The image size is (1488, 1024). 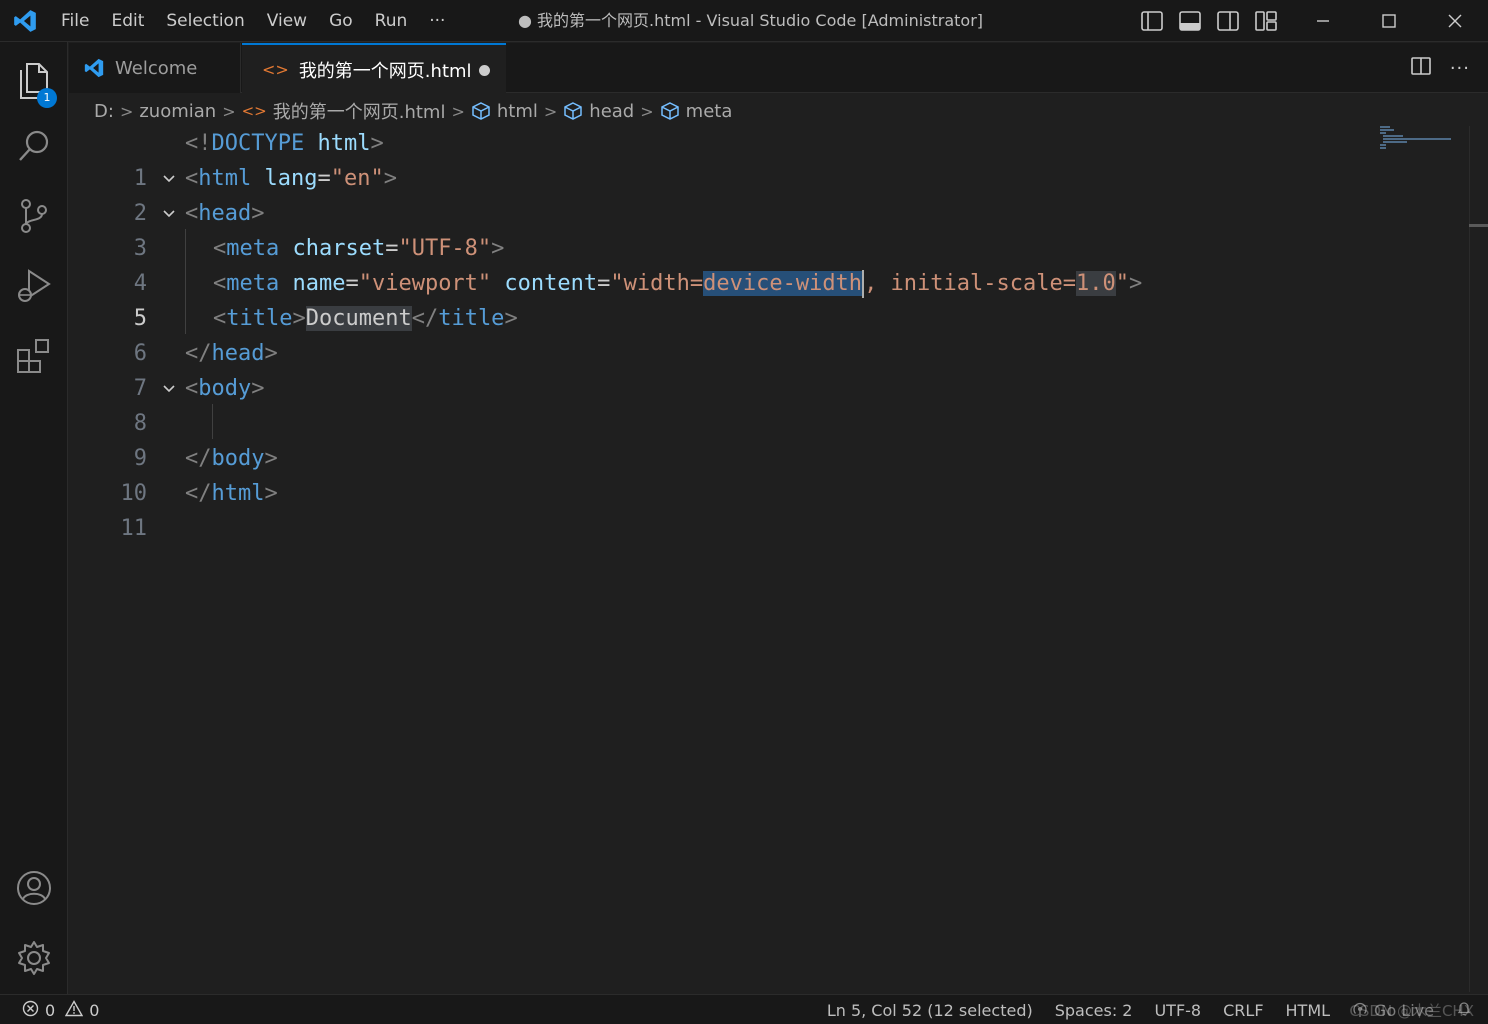 What do you see at coordinates (205, 21) in the screenshot?
I see `menu-selection: Selection` at bounding box center [205, 21].